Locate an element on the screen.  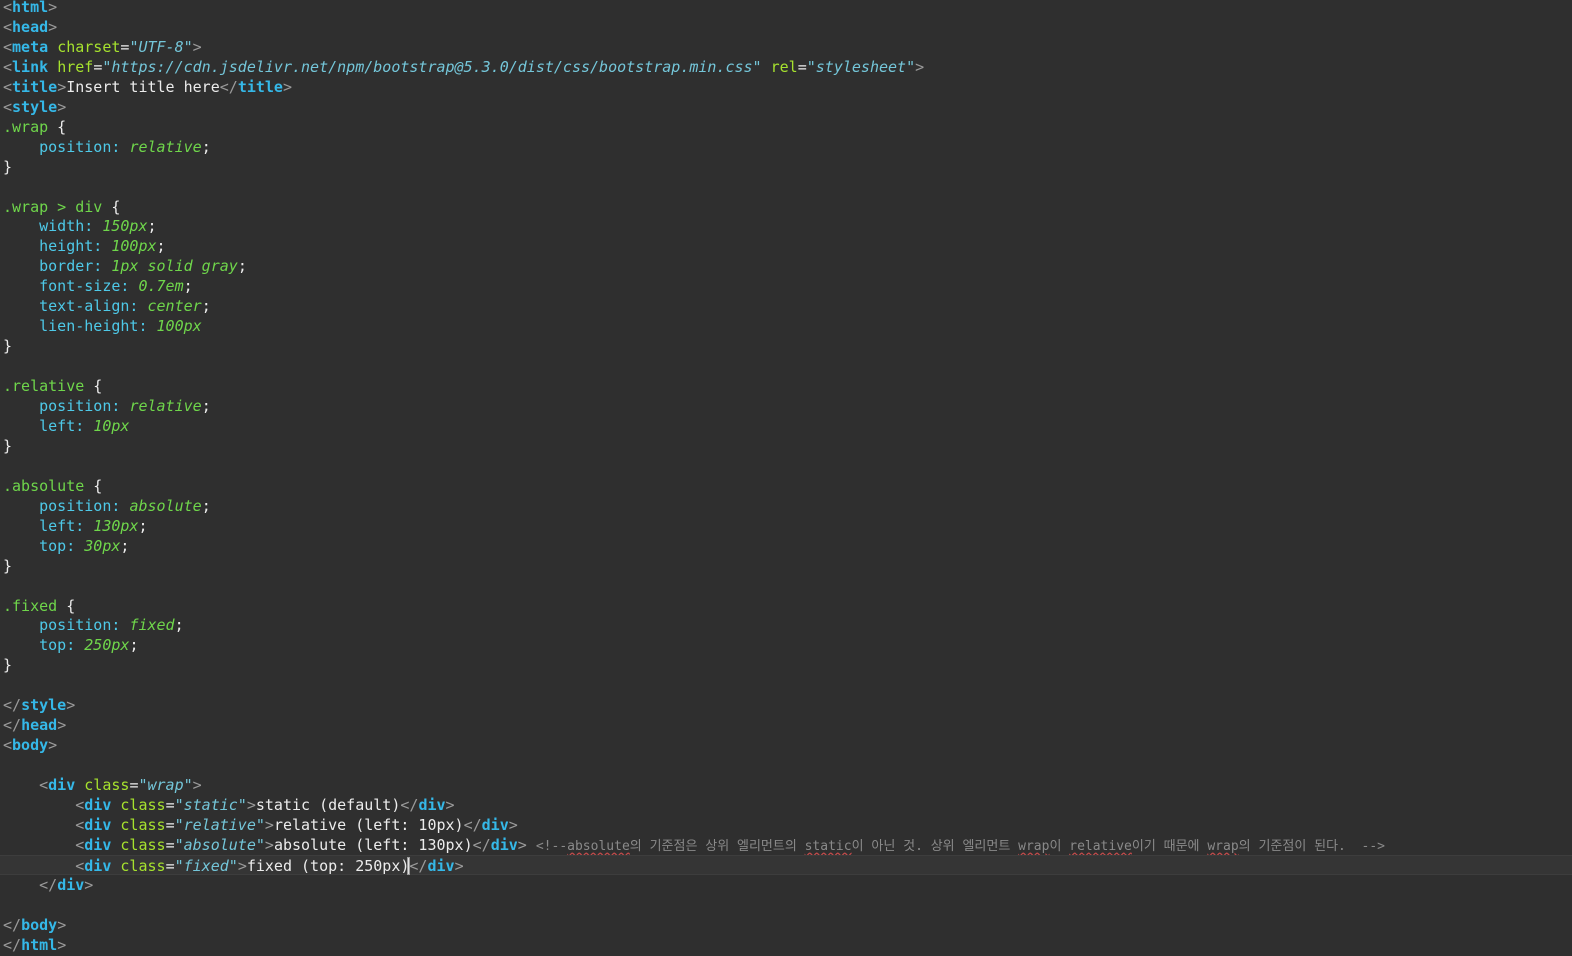
code-line: border: 1px solid gray; is located at coordinates (786, 266).